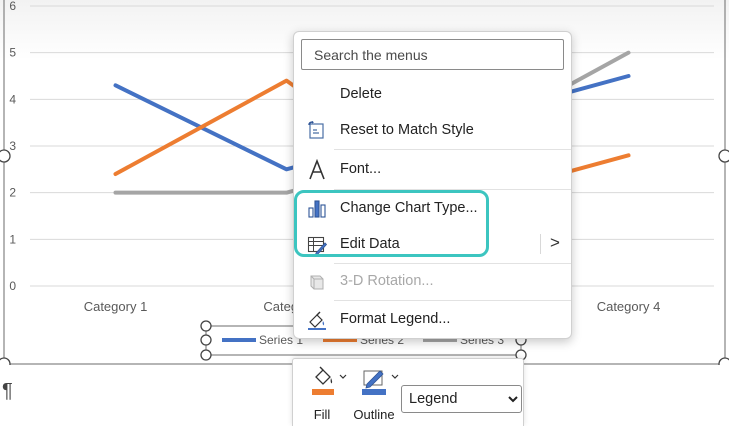 This screenshot has height=426, width=729. I want to click on menu-item-delete: Delete, so click(432, 94).